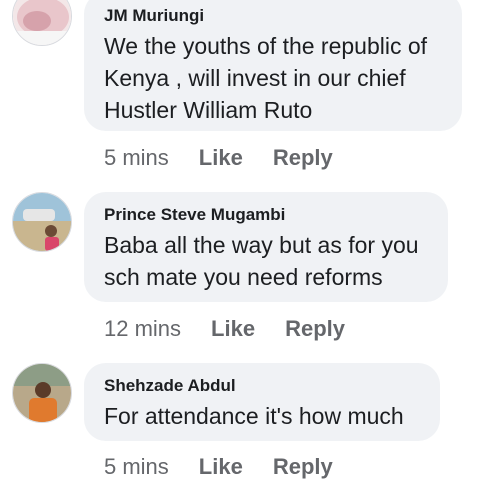 The width and height of the screenshot is (480, 480). Describe the element at coordinates (266, 215) in the screenshot. I see `comment-author: Prince Steve Mugambi` at that location.